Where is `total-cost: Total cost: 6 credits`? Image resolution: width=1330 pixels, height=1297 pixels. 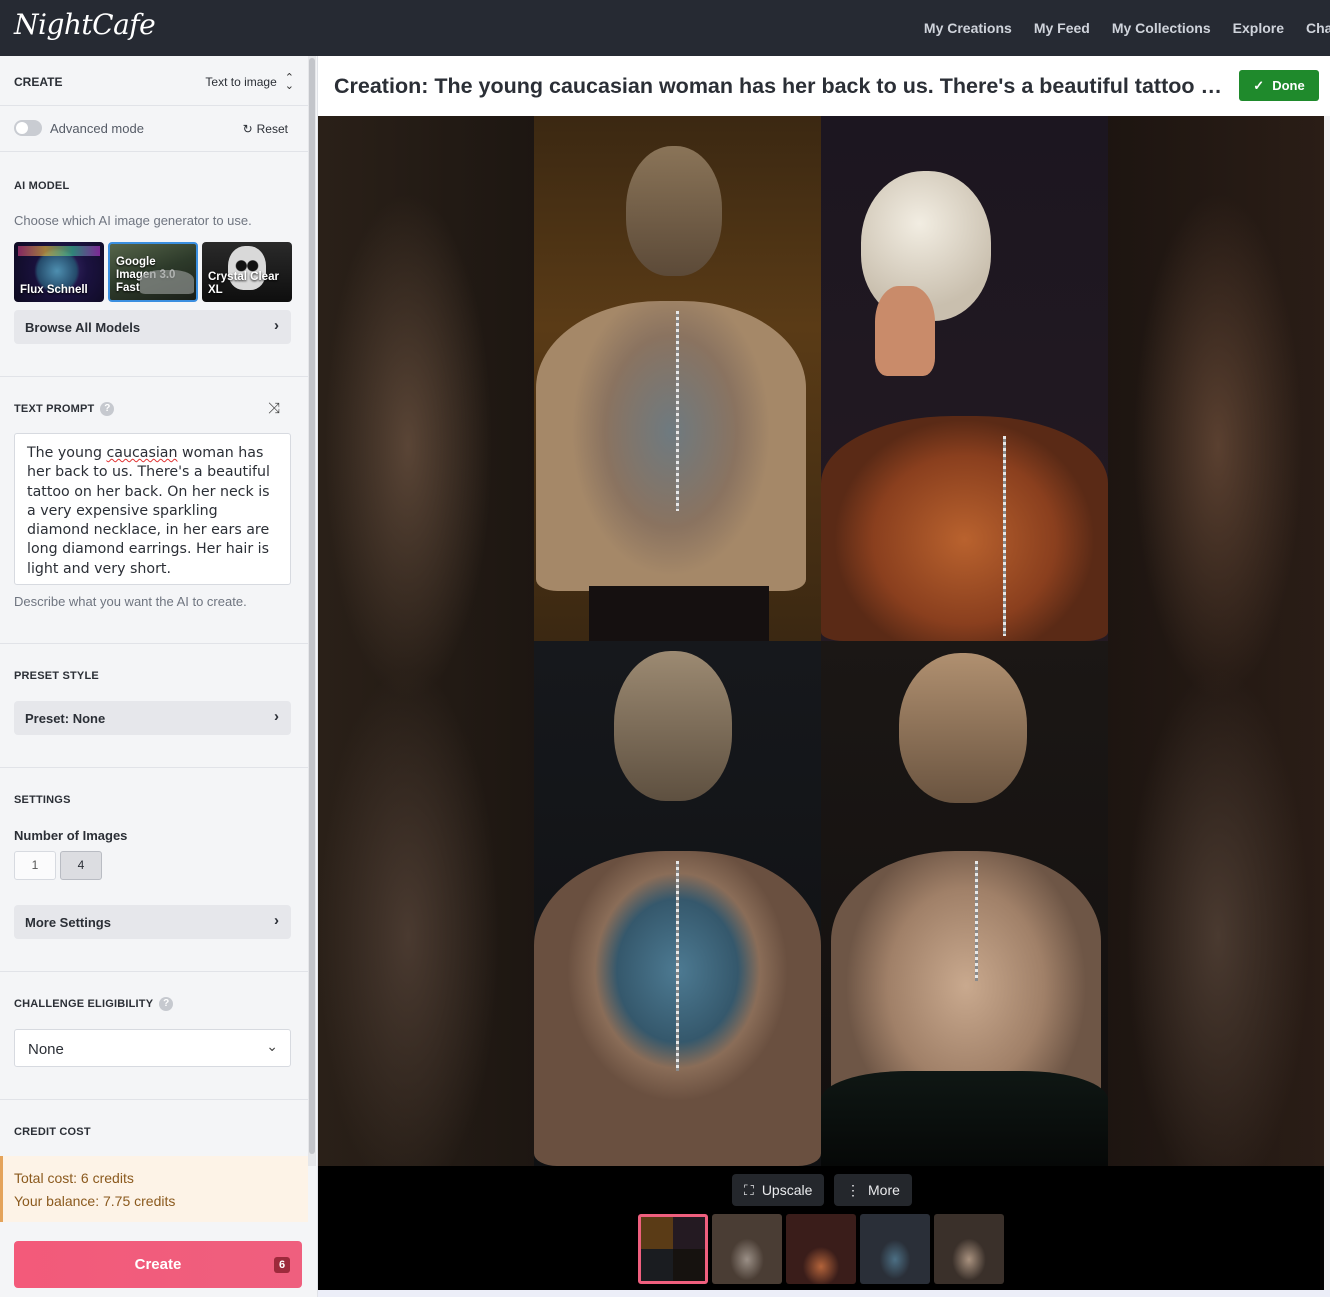
total-cost: Total cost: 6 credits is located at coordinates (74, 1178).